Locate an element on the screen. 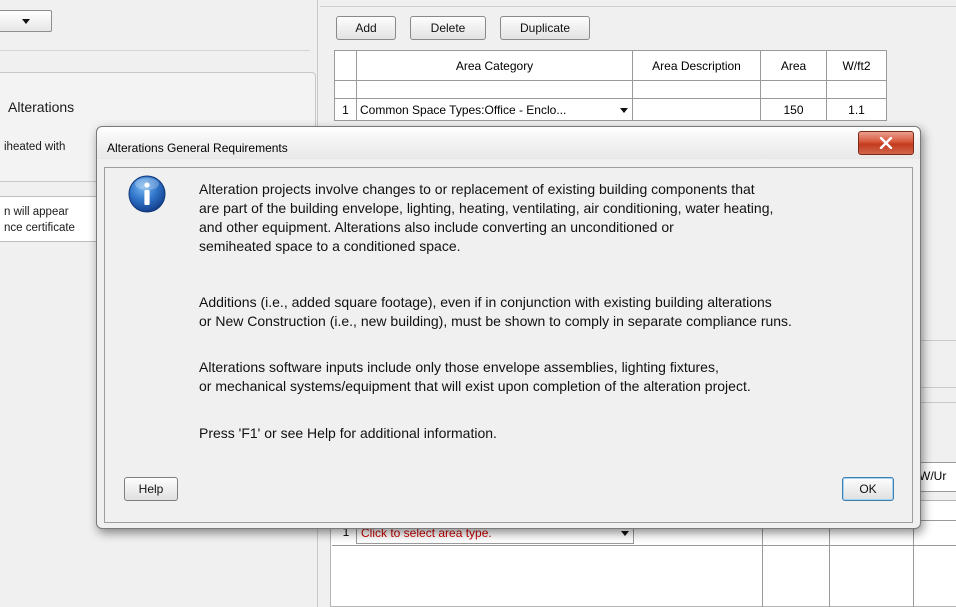  close-button is located at coordinates (886, 143).